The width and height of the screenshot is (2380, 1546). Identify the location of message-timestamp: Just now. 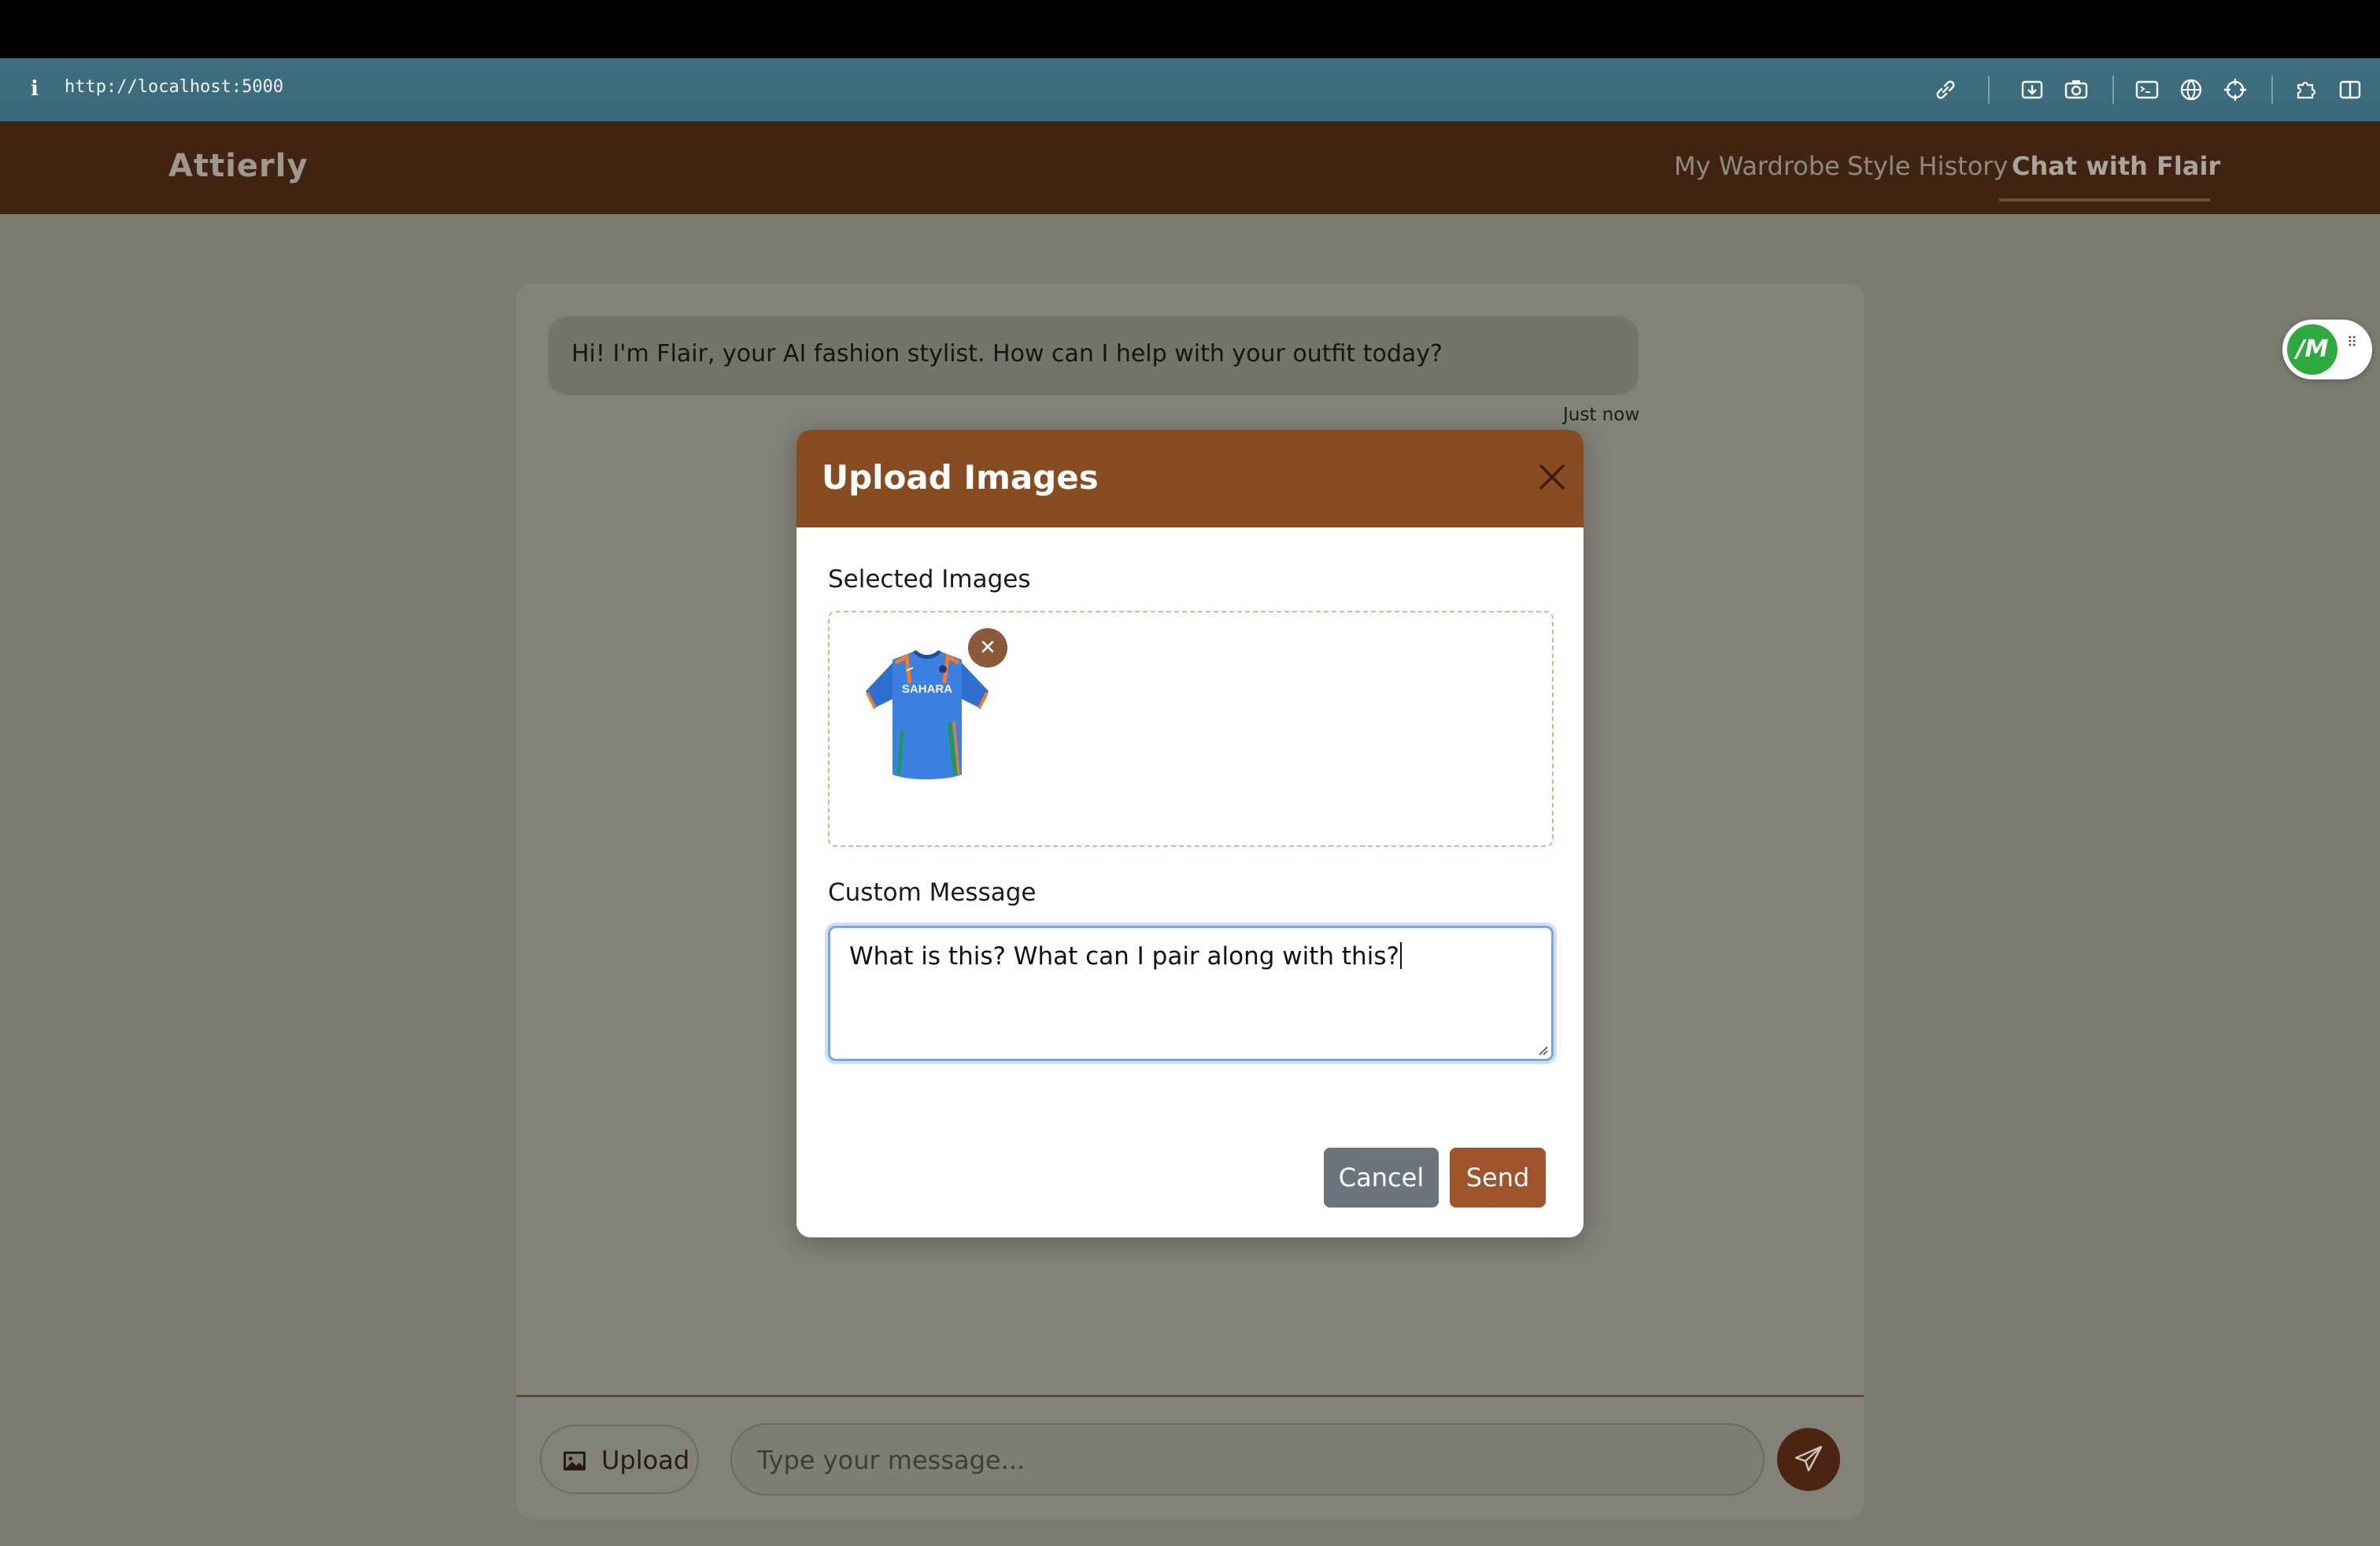
(1601, 415).